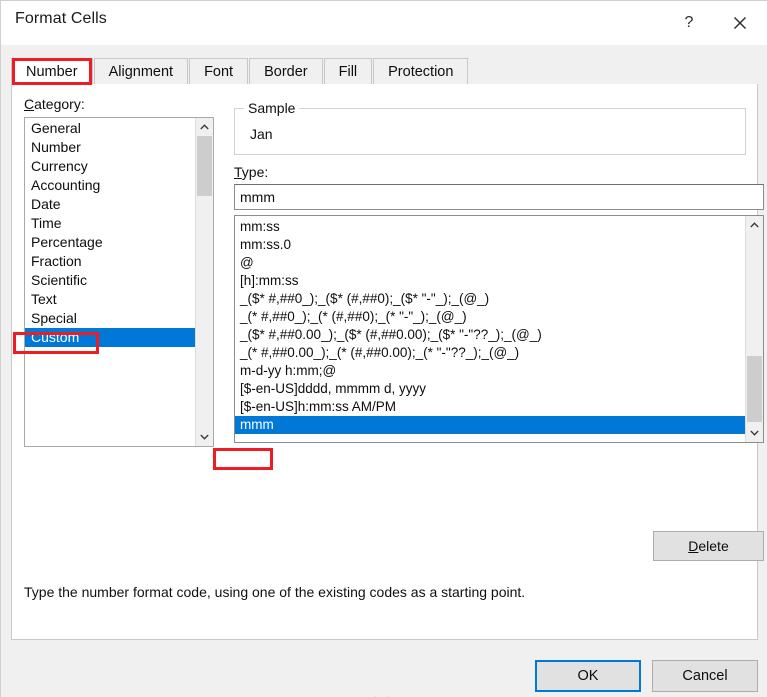 This screenshot has width=767, height=697. I want to click on tab-font-label: Font, so click(219, 71).